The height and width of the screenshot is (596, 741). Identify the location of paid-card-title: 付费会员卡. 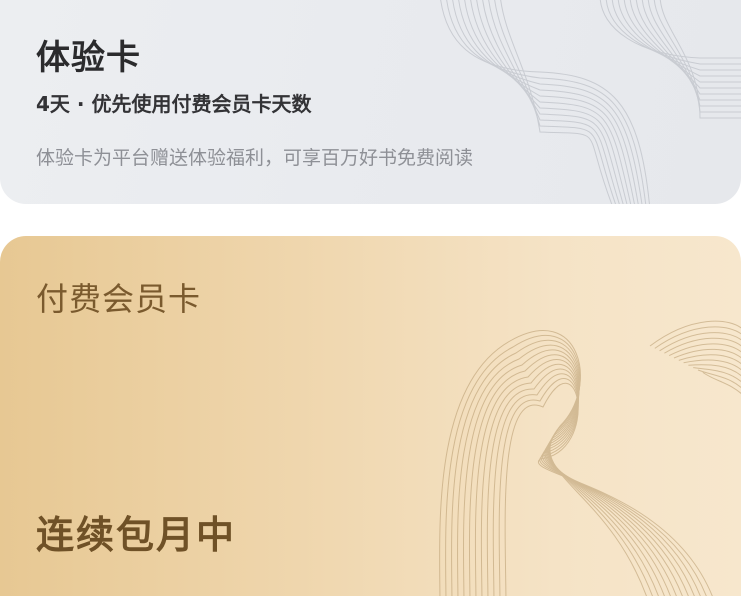
(119, 299).